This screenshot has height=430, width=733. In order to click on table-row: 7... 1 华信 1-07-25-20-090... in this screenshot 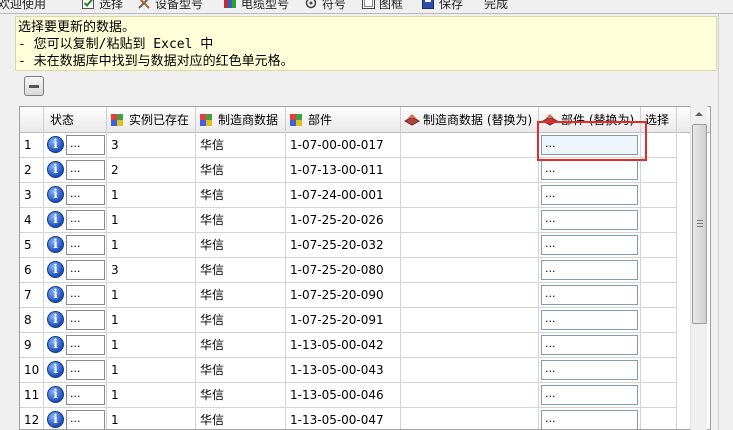, I will do `click(365, 295)`.